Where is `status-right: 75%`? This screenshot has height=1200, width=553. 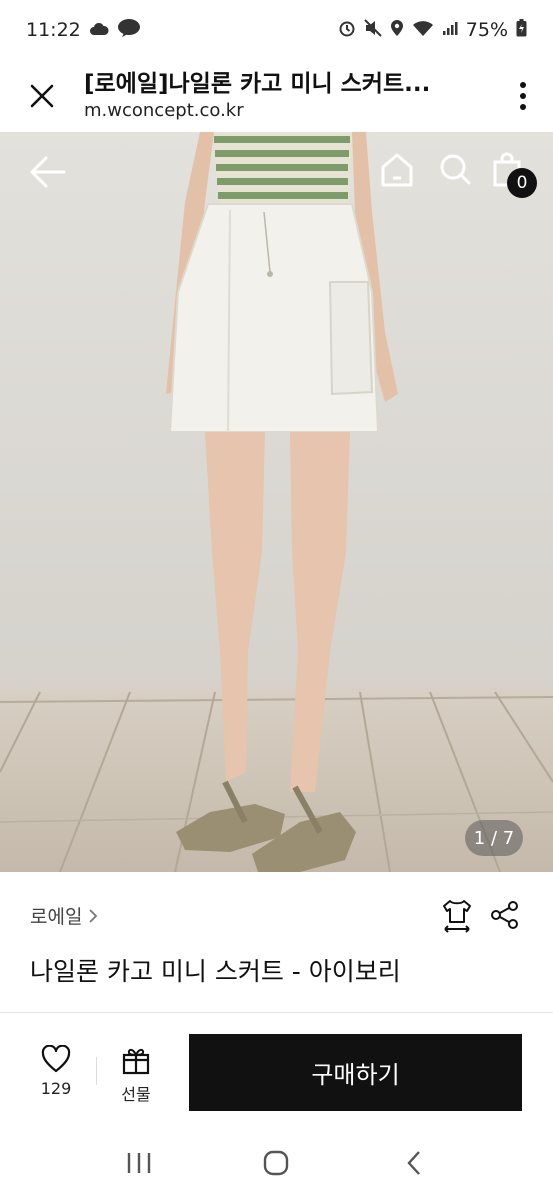
status-right: 75% is located at coordinates (432, 30).